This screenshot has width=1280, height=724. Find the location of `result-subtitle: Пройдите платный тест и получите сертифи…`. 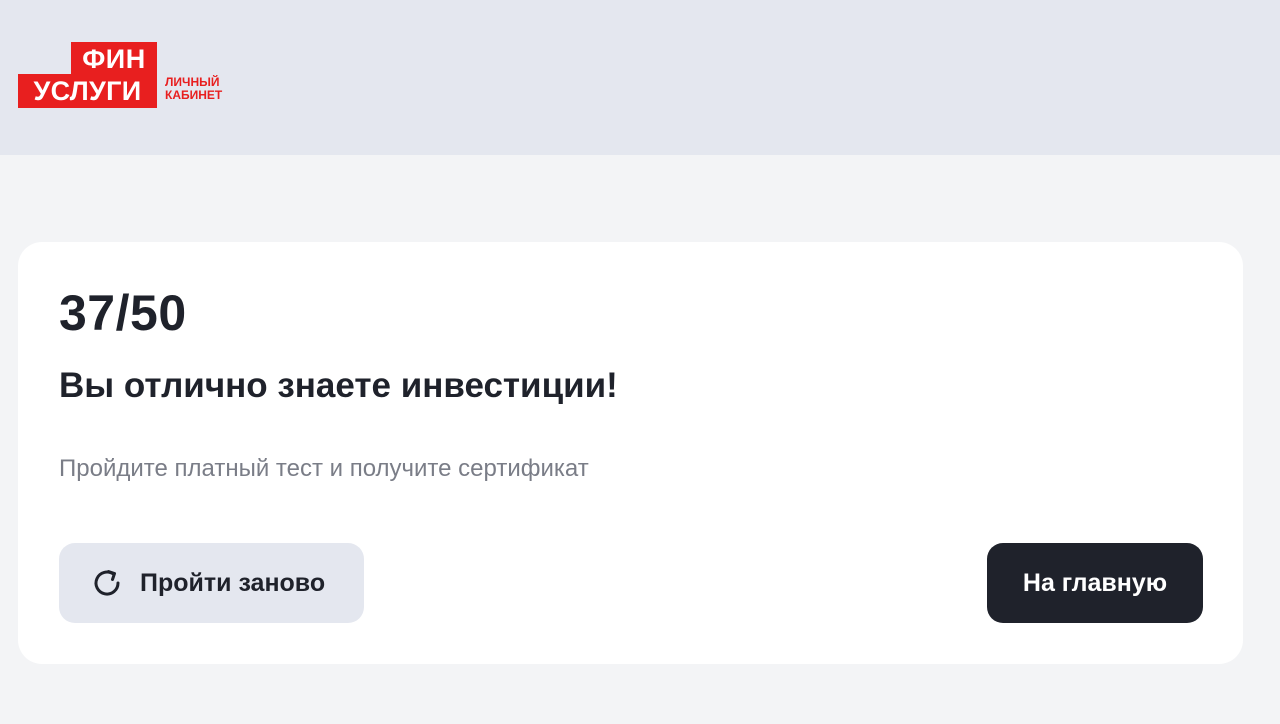

result-subtitle: Пройдите платный тест и получите сертифи… is located at coordinates (324, 468).